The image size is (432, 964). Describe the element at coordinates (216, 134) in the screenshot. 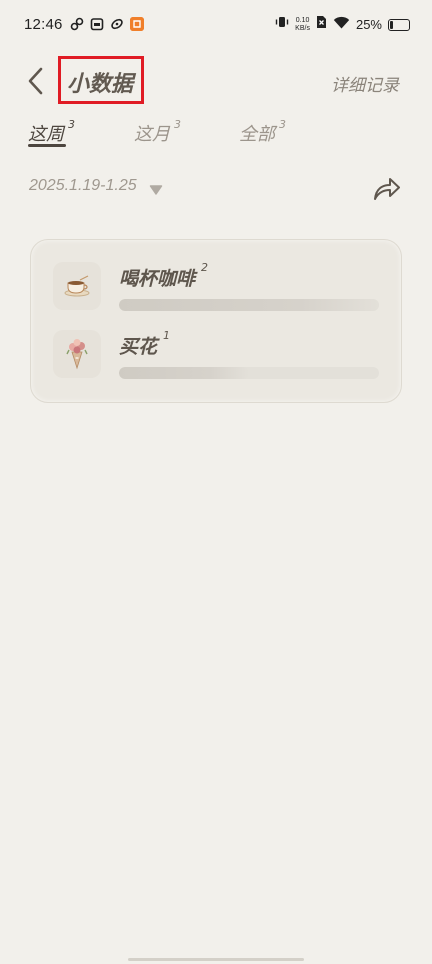

I see `period-tabs: 这周 3 这月 3 全部 3` at that location.